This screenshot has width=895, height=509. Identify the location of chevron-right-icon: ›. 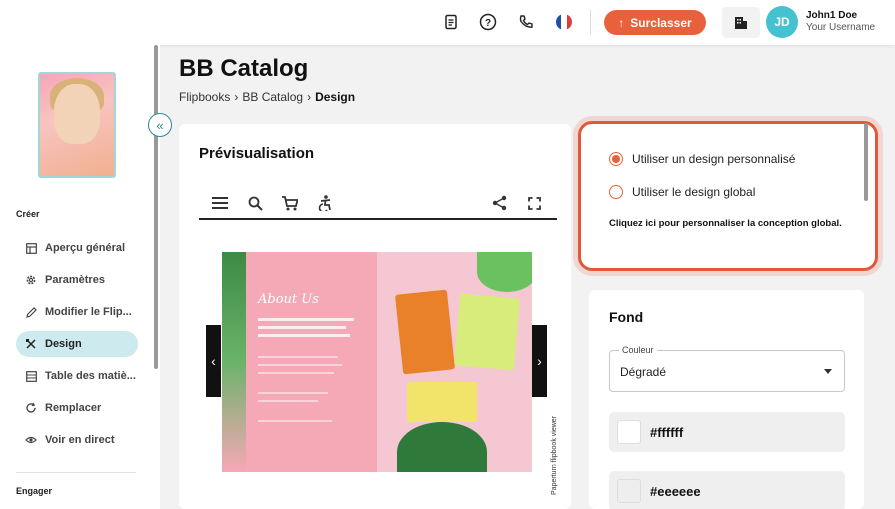
(539, 361).